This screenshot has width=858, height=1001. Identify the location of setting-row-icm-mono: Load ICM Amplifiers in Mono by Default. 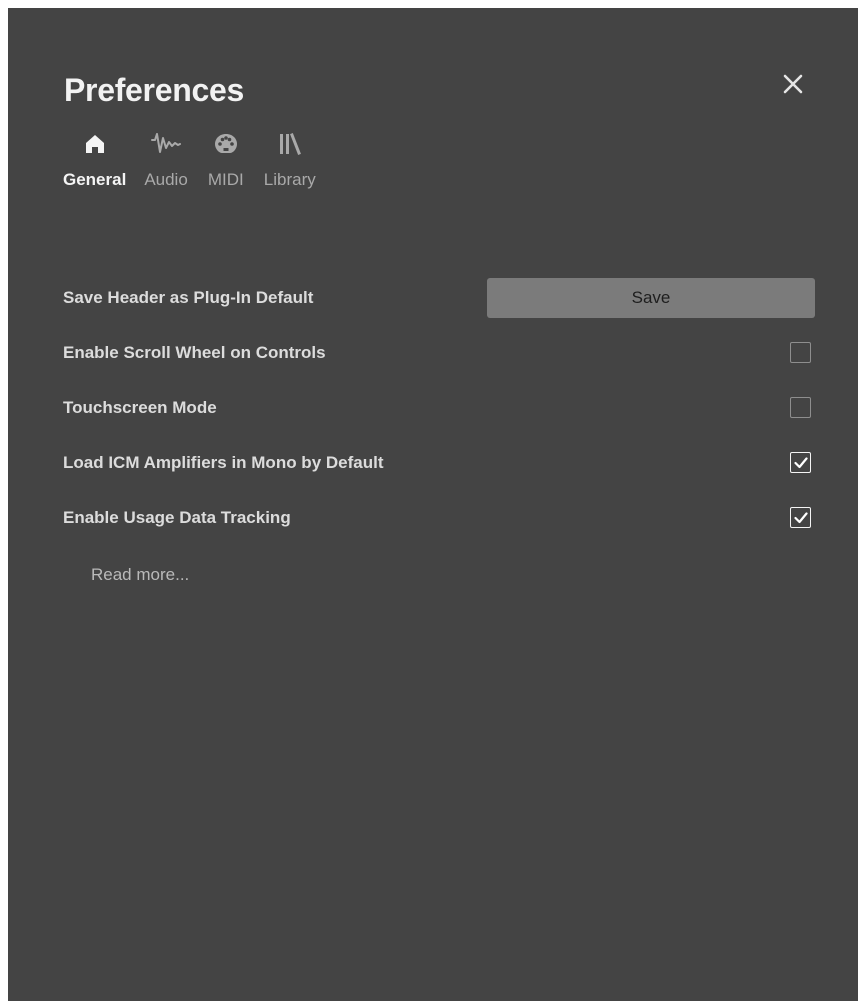
(439, 462).